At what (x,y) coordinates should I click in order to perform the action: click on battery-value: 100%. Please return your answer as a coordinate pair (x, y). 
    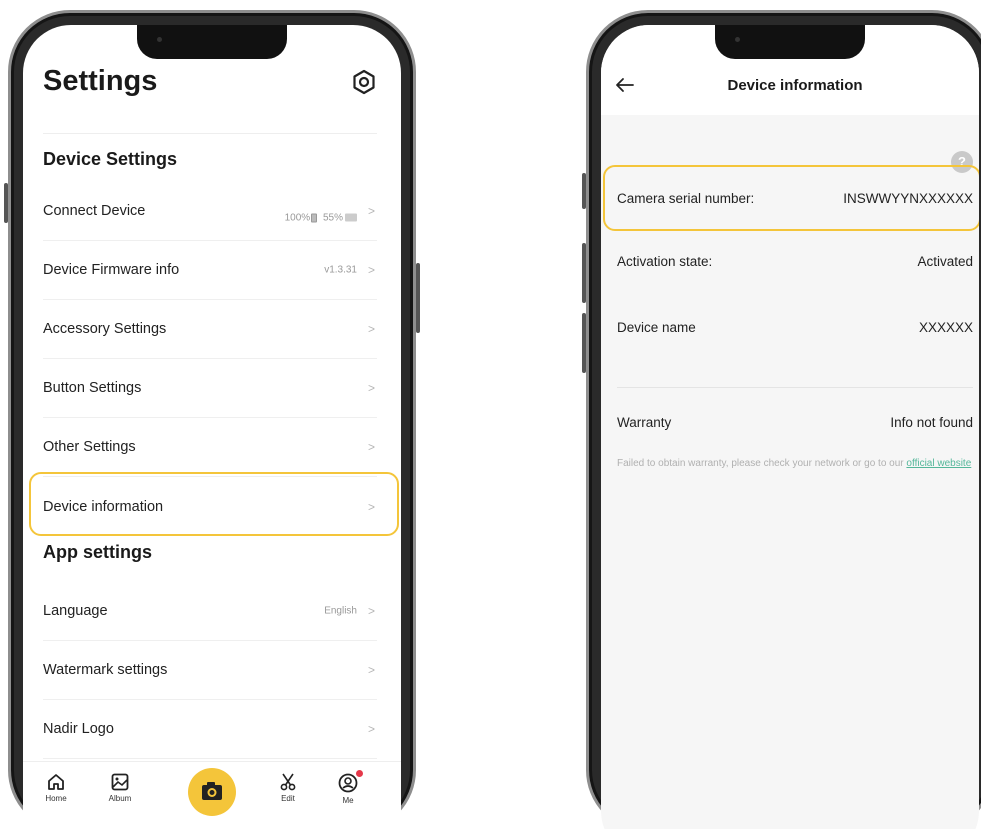
    Looking at the image, I should click on (297, 218).